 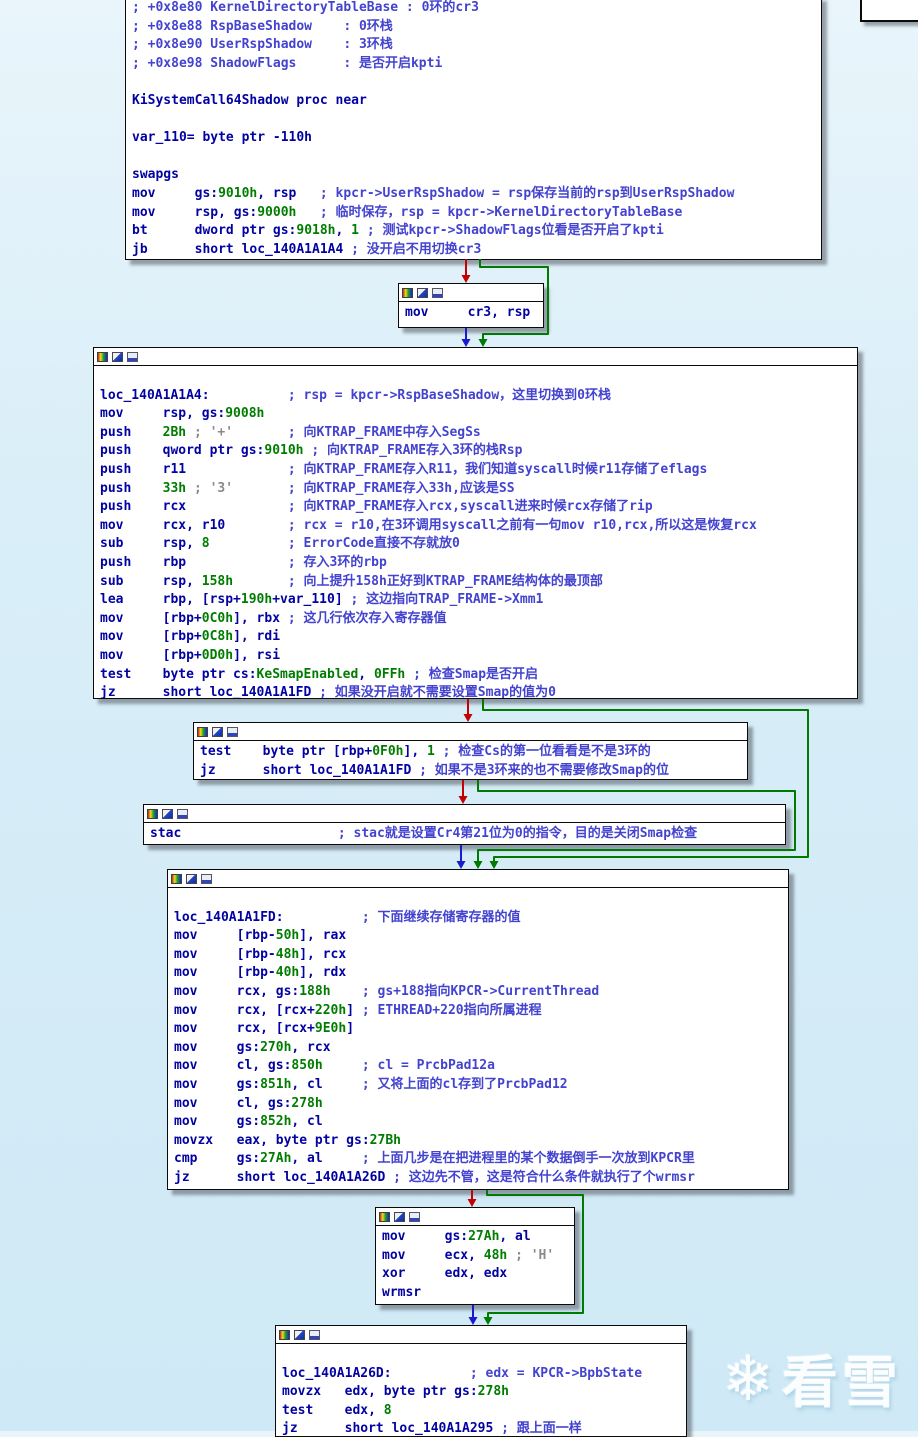 What do you see at coordinates (477, 433) in the screenshot?
I see `asm-line: push 2Bh ; '+' ; 向KTRAP_FRAME中存入SegSs` at bounding box center [477, 433].